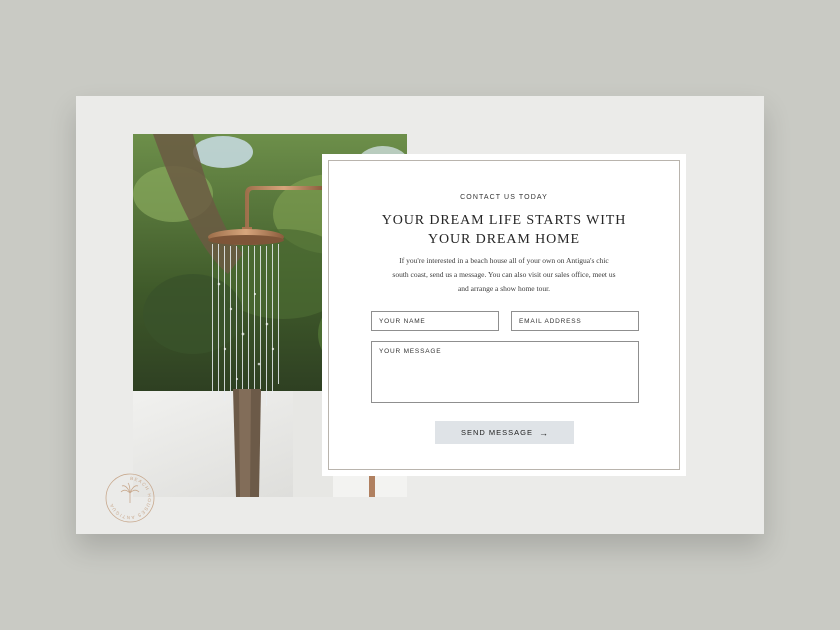  I want to click on badge-text: BEACH HOUSES ANTIGUA, so click(130, 498).